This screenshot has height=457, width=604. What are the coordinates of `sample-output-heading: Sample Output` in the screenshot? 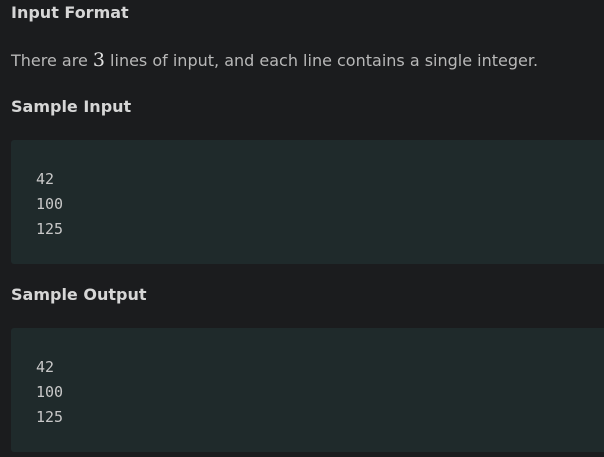 It's located at (79, 294).